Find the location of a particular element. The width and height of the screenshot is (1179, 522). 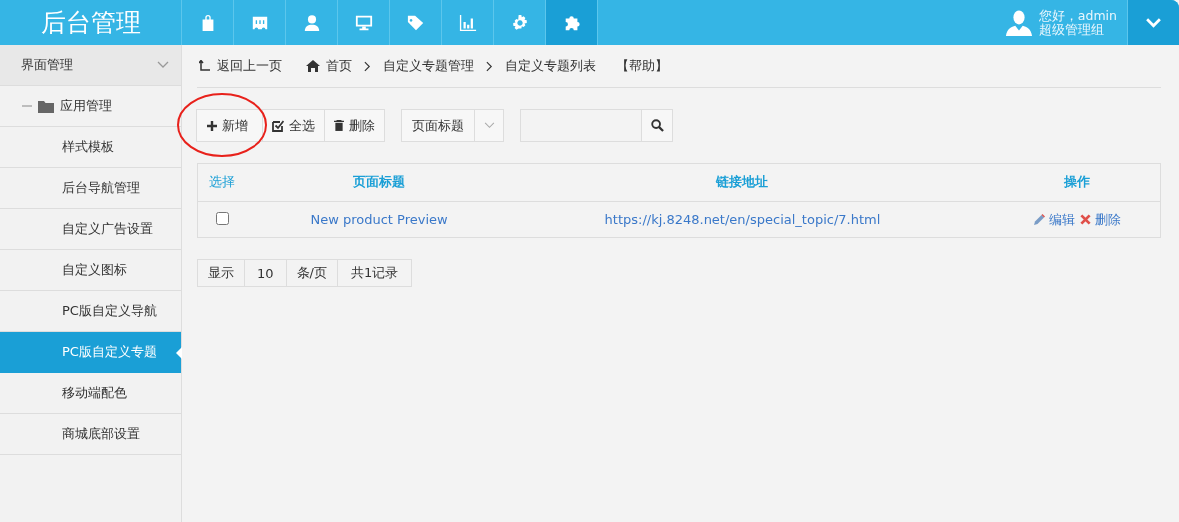

sidebar-section: 界面管理 is located at coordinates (90, 65).